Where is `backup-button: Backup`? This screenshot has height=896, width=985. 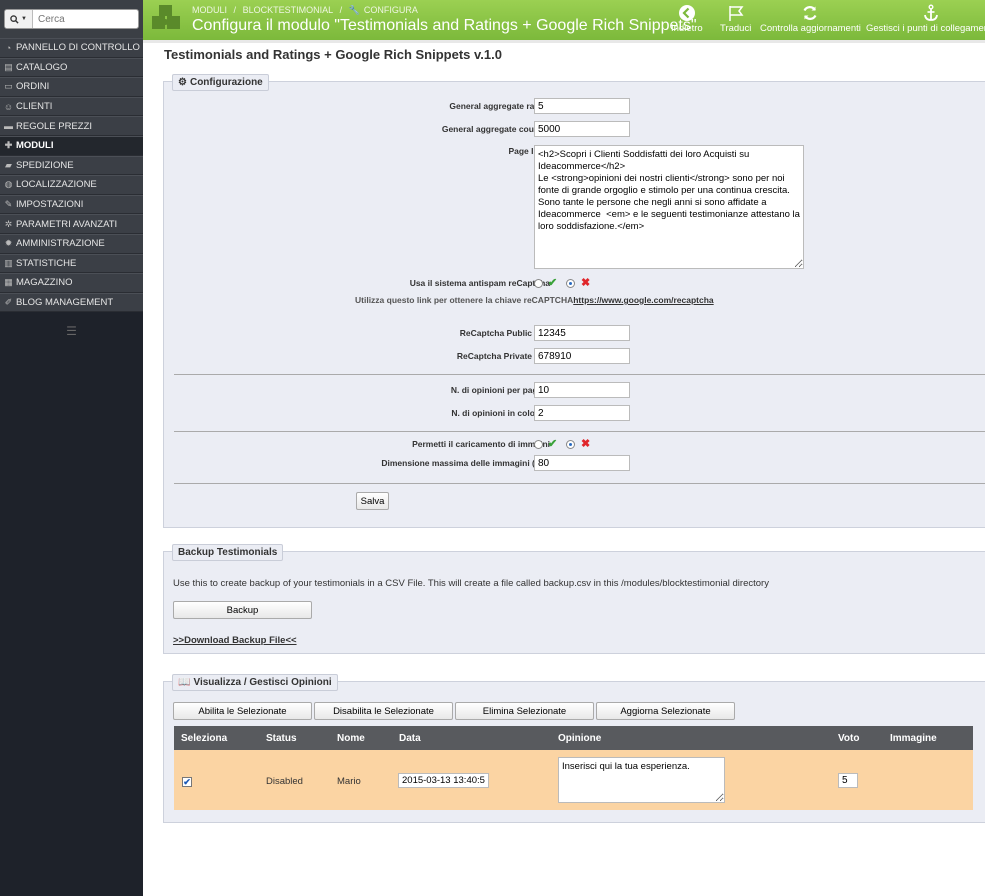
backup-button: Backup is located at coordinates (242, 610).